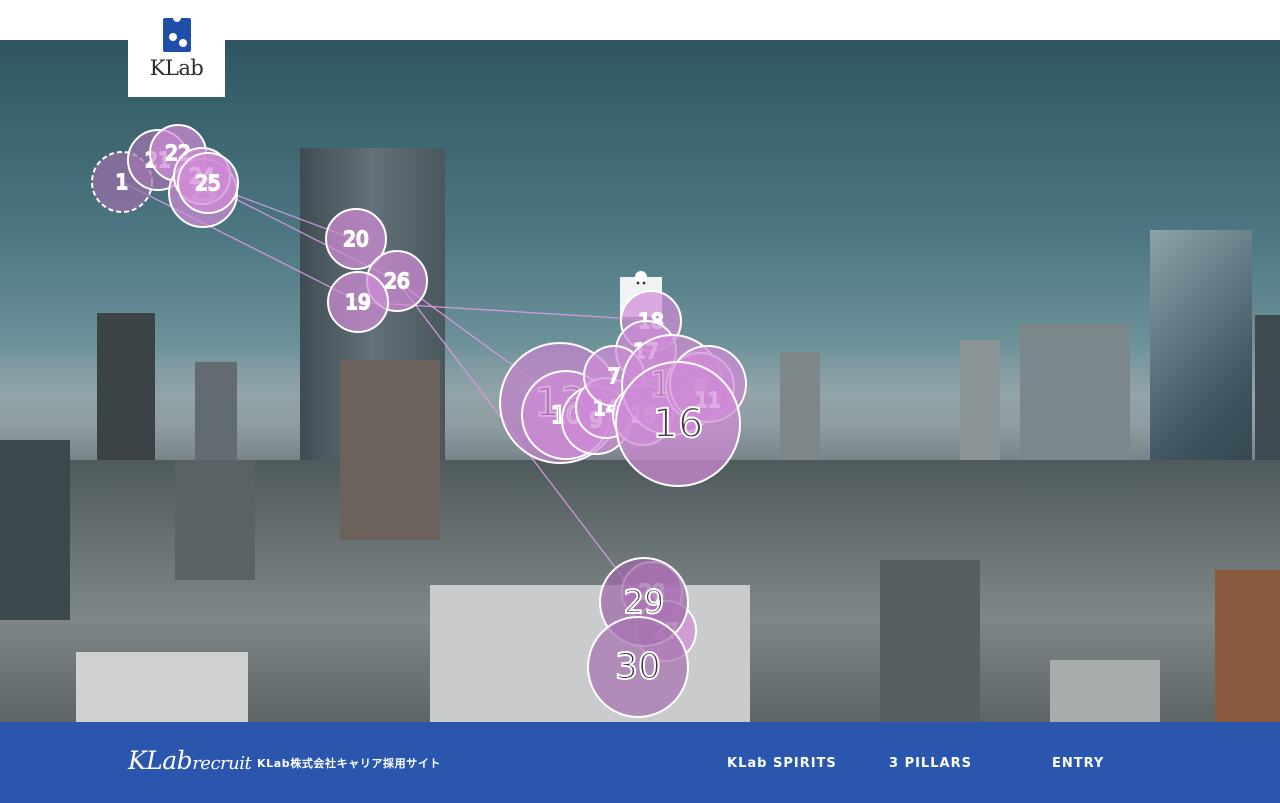 The width and height of the screenshot is (1280, 803). I want to click on node-label: 25, so click(207, 183).